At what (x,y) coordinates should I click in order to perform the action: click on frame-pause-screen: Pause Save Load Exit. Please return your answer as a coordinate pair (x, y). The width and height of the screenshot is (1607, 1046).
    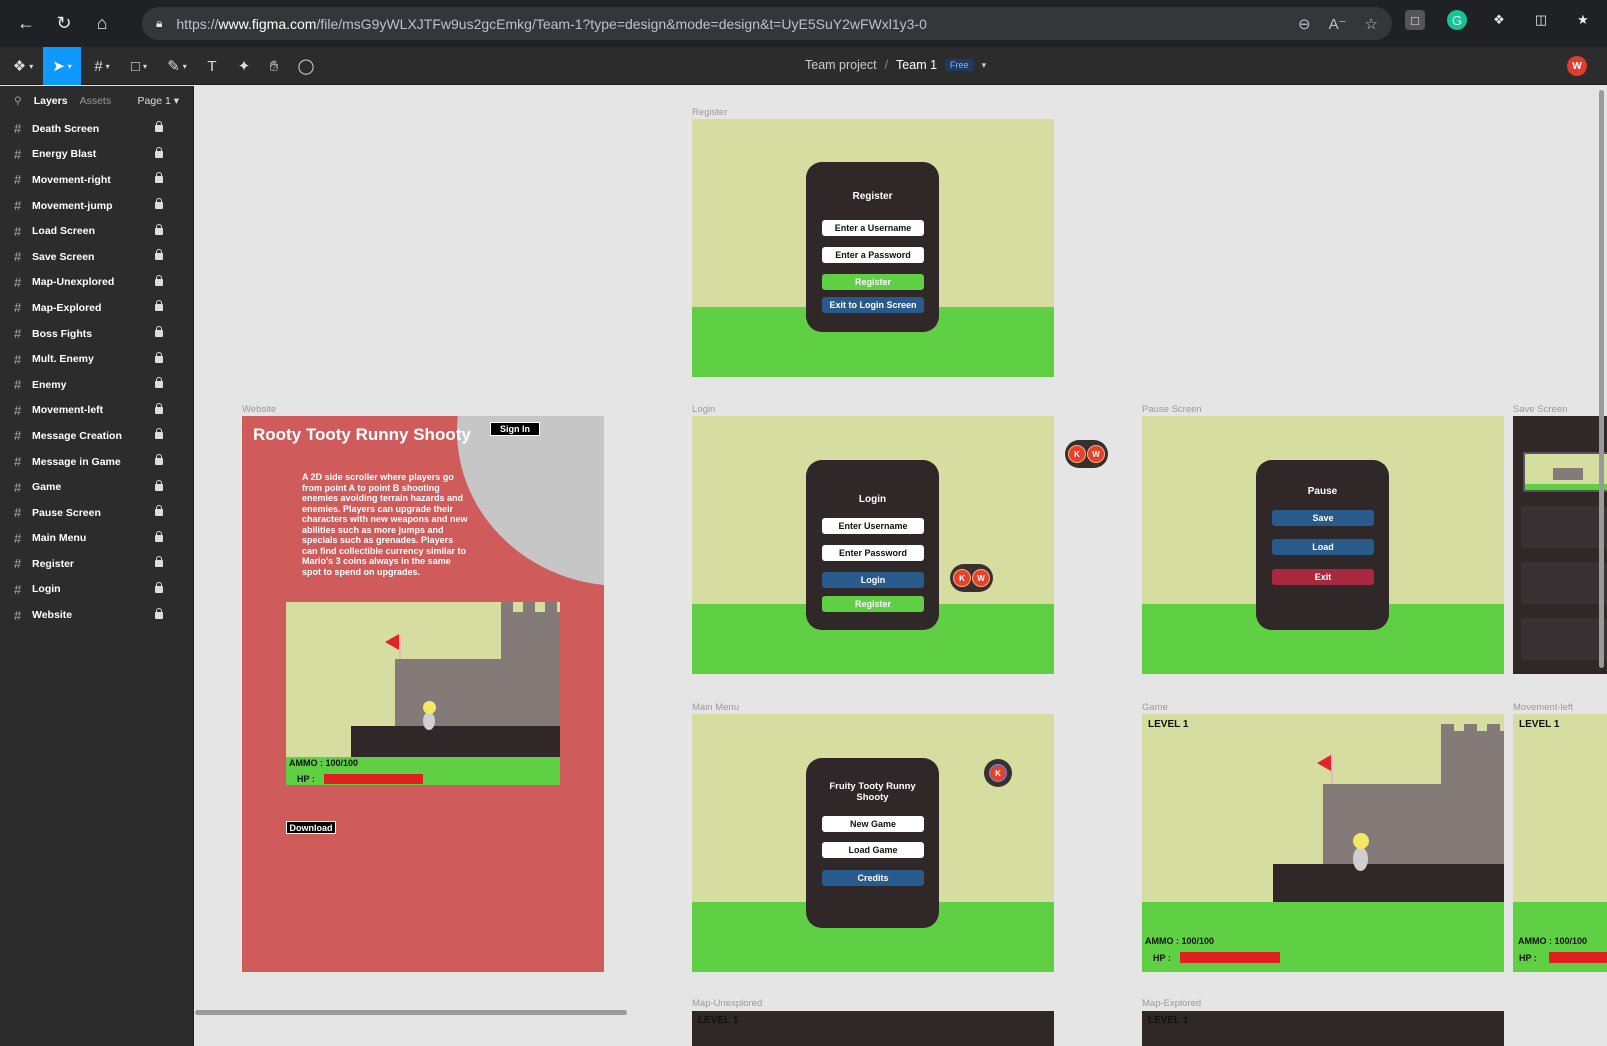
    Looking at the image, I should click on (1323, 545).